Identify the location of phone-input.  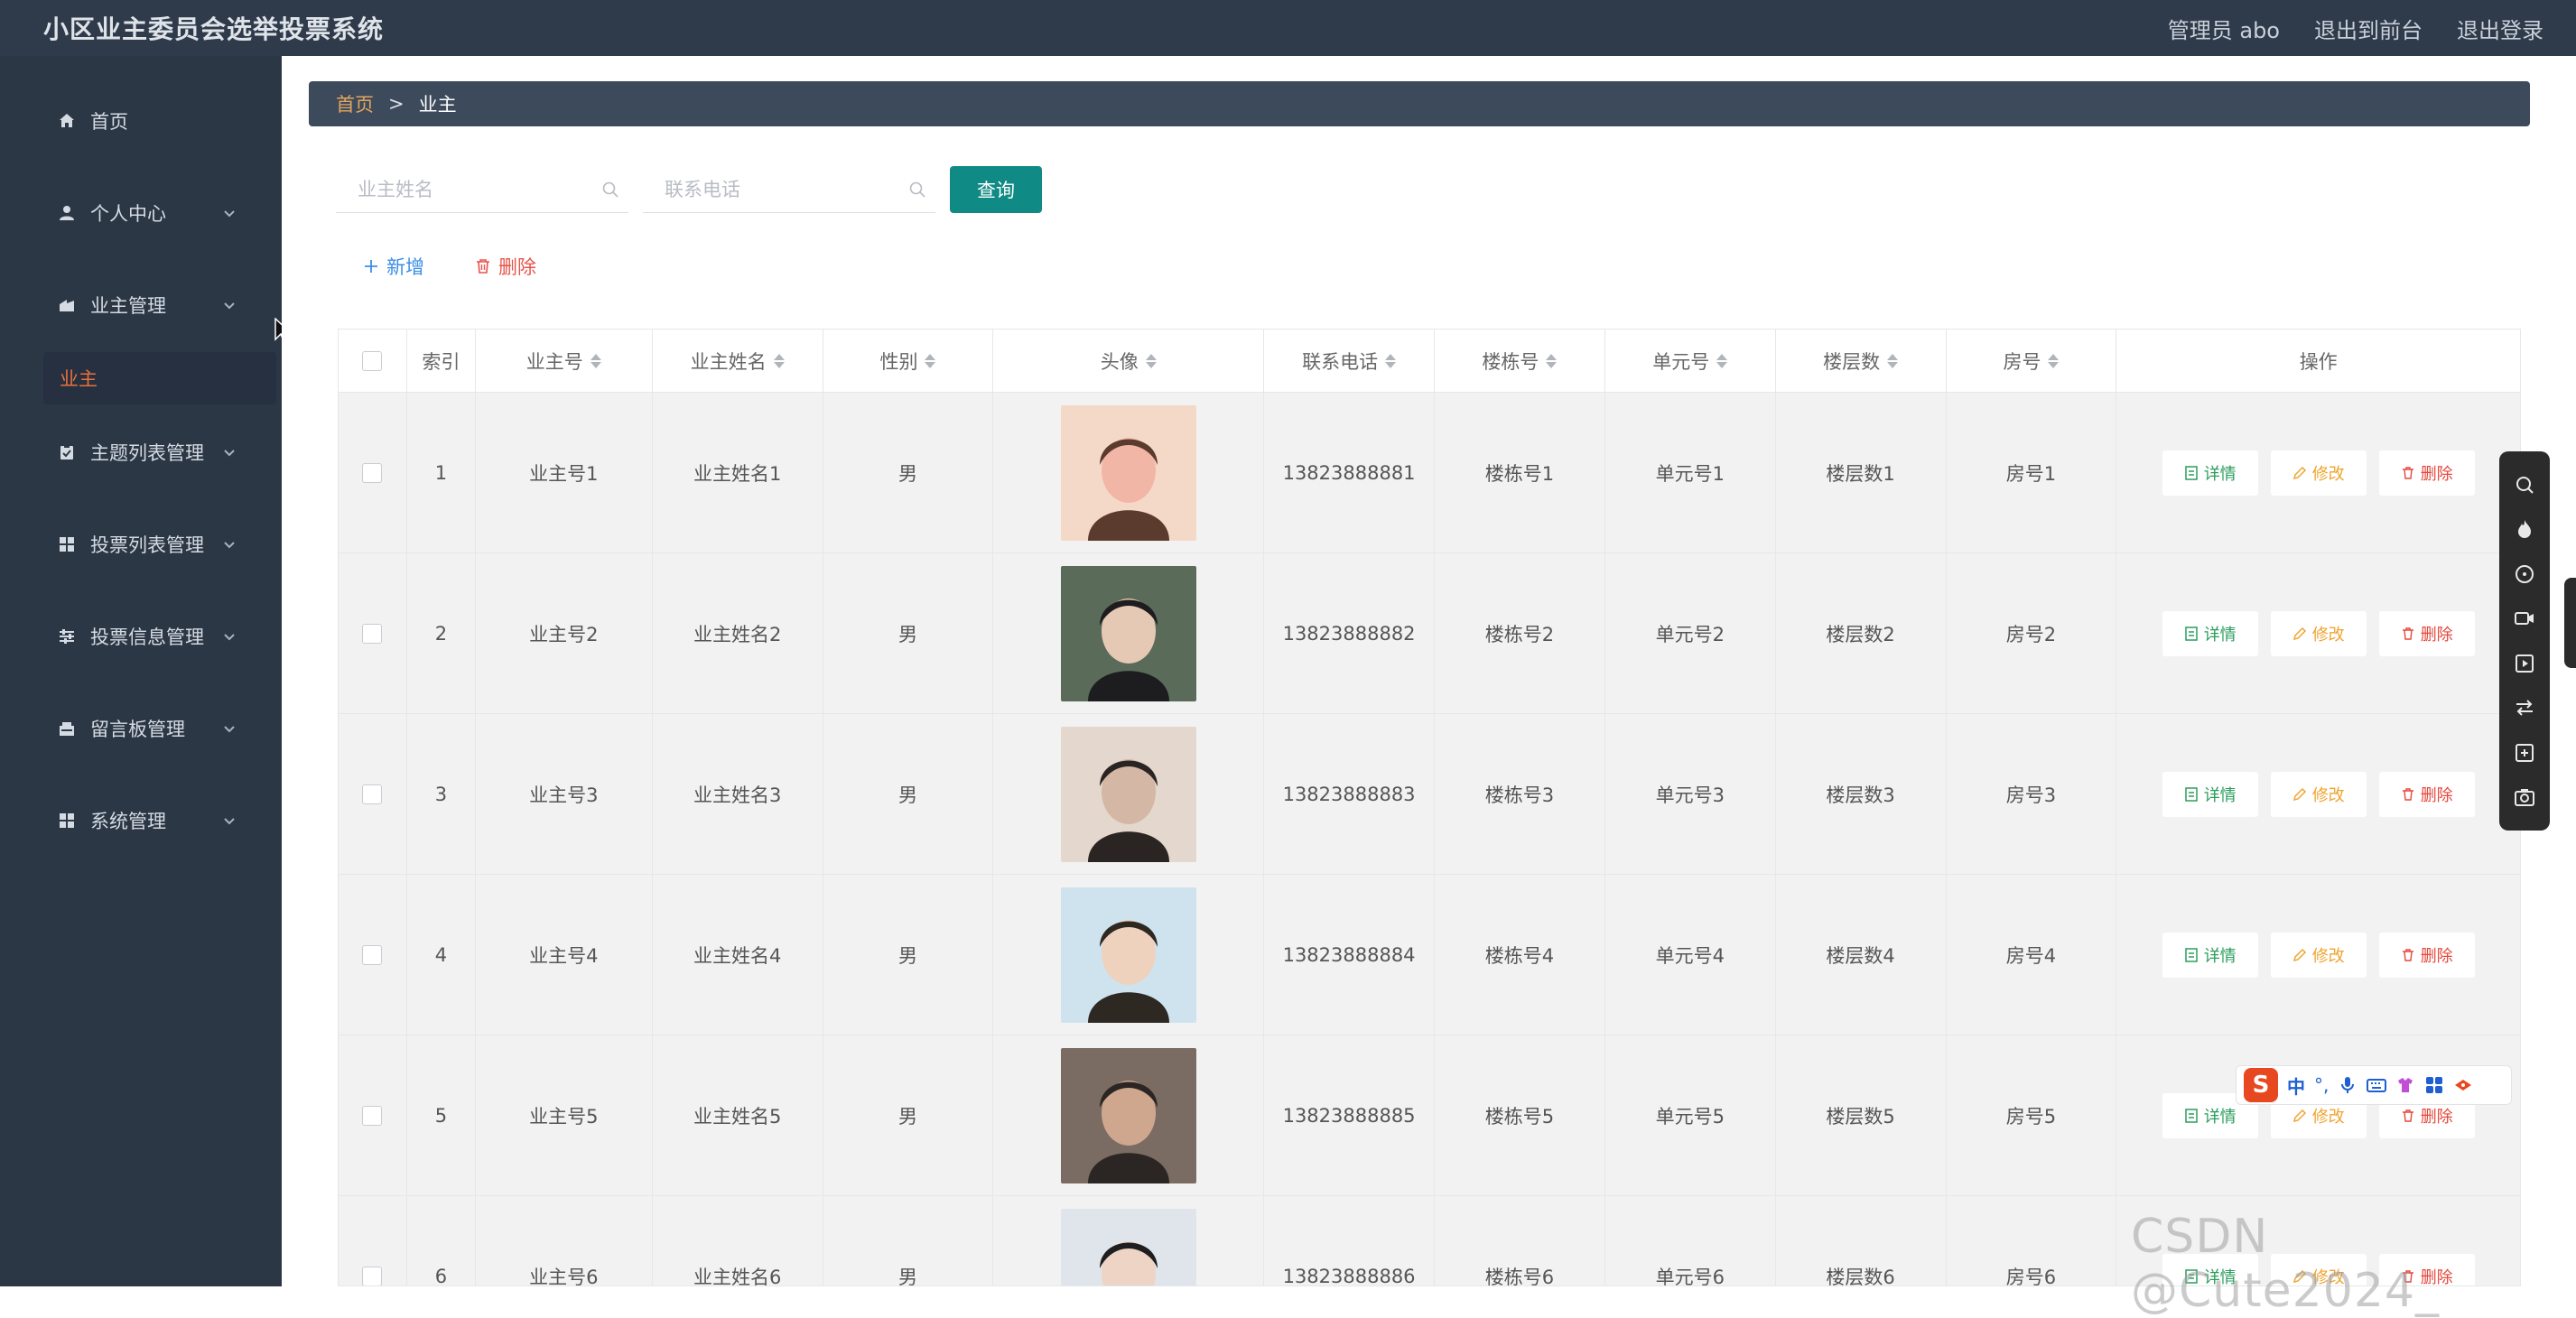
(771, 189).